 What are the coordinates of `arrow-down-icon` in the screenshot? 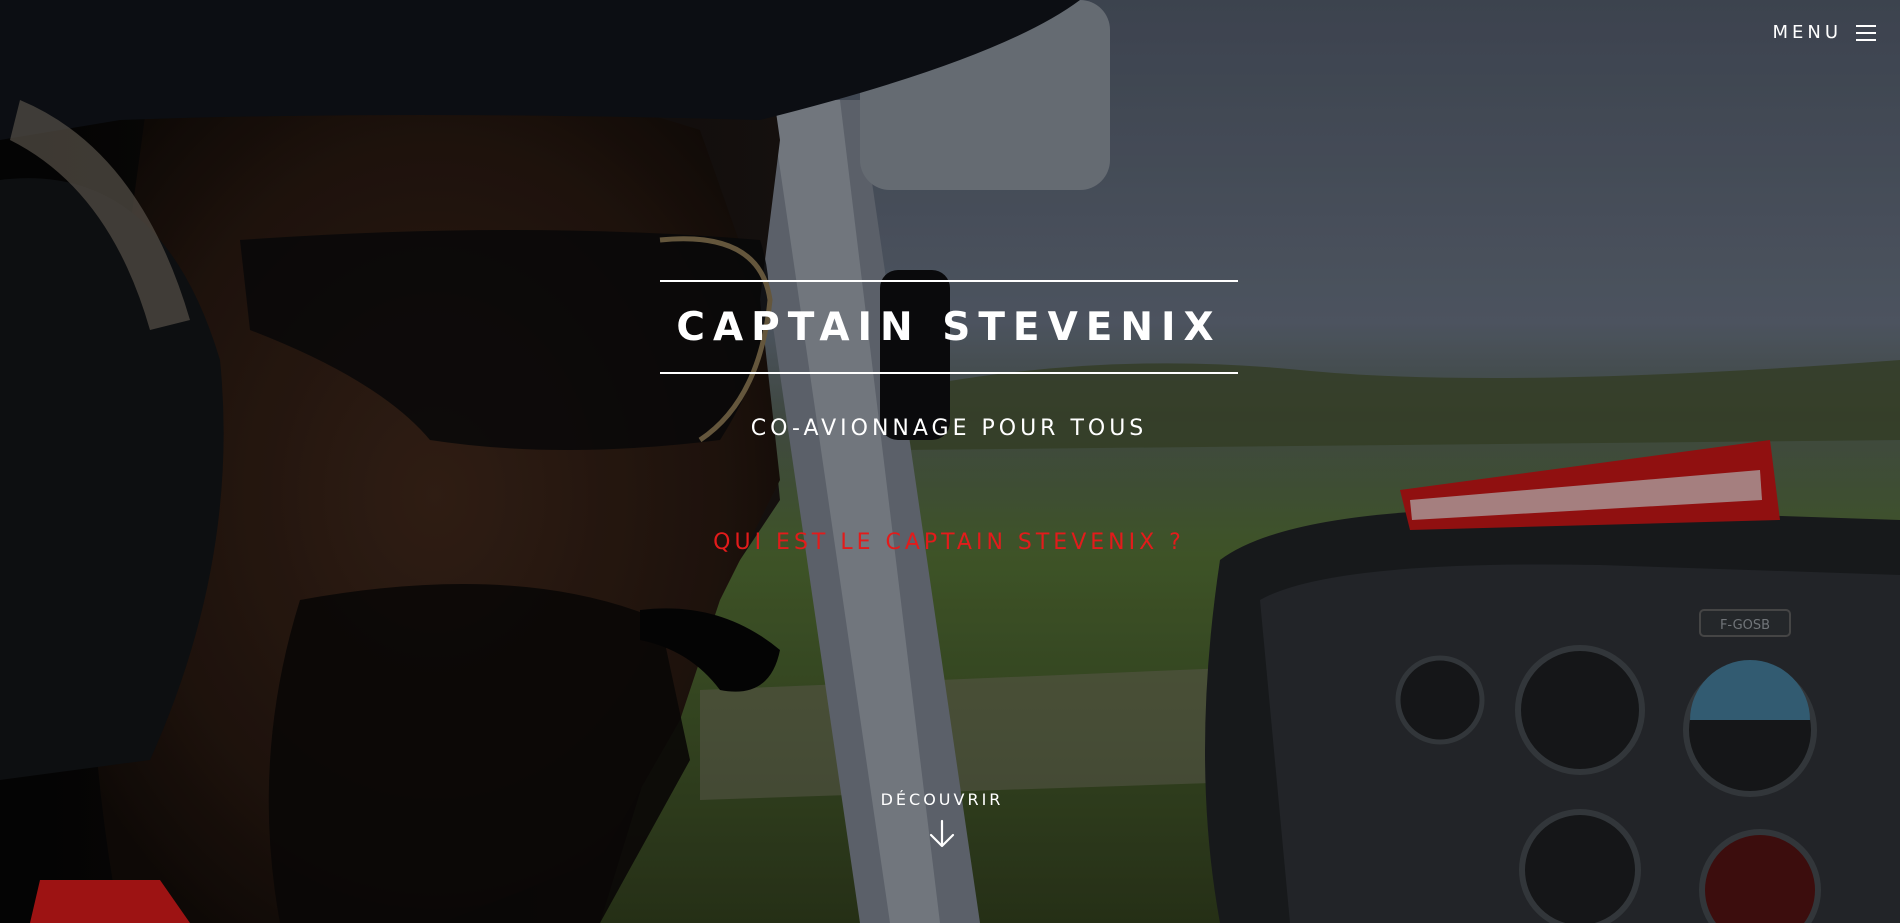 It's located at (942, 833).